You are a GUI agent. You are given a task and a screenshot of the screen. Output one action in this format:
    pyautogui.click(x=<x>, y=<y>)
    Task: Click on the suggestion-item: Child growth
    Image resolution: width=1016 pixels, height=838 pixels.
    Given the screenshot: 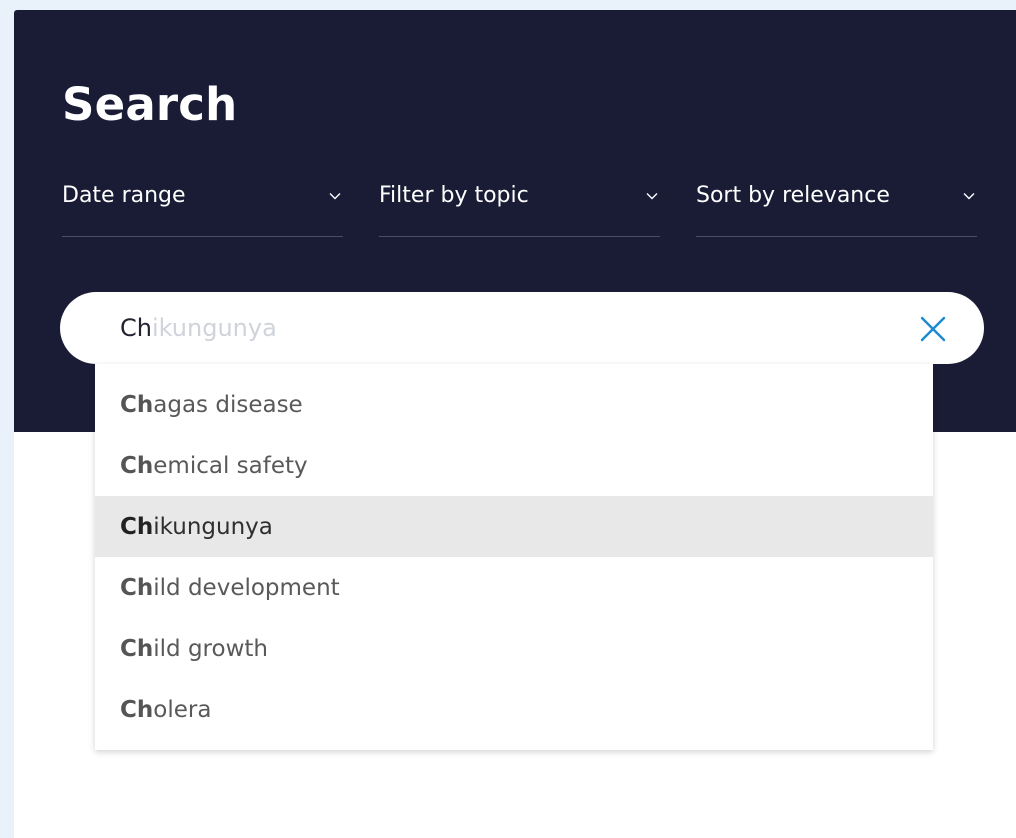 What is the action you would take?
    pyautogui.click(x=514, y=648)
    